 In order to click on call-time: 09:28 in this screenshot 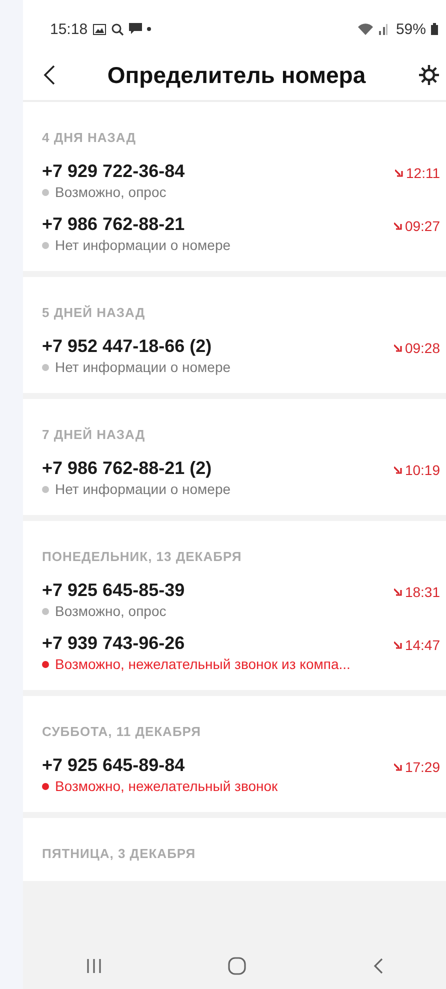, I will do `click(422, 348)`.